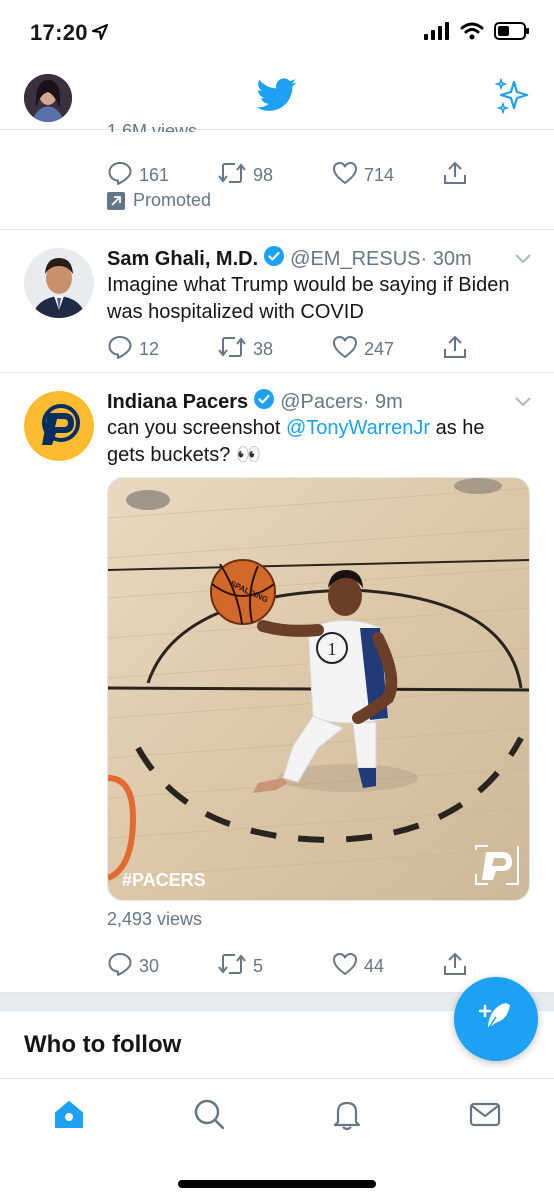  I want to click on twitter-bird-icon, so click(276, 97).